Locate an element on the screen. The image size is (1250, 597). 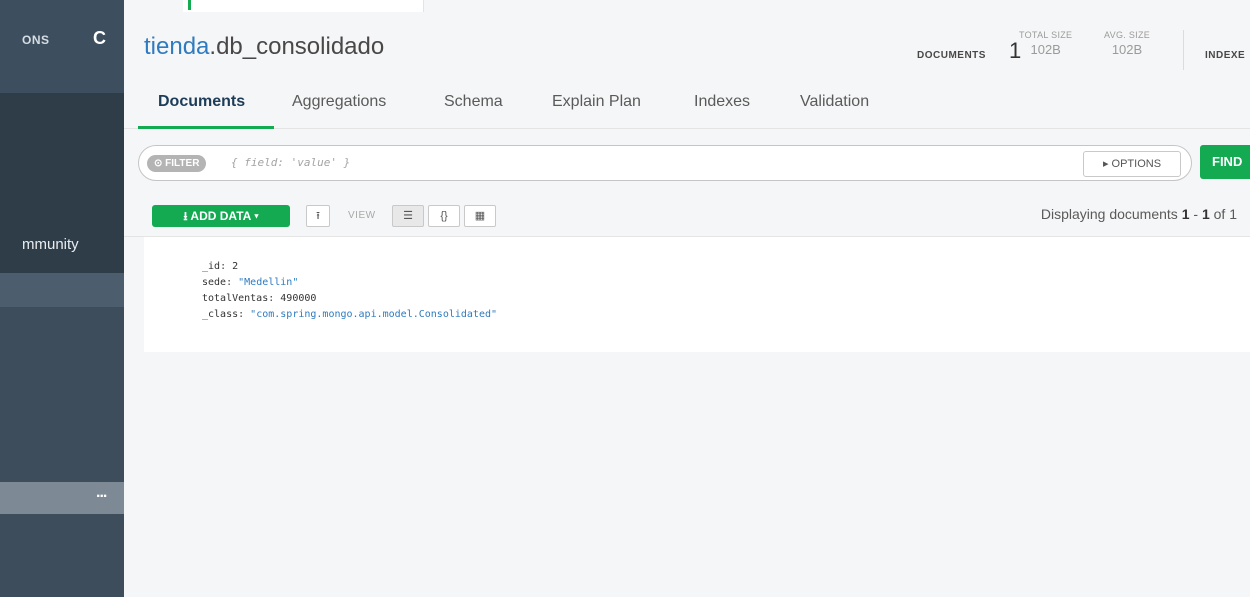
displaying-suffix: of 1 is located at coordinates (1223, 214).